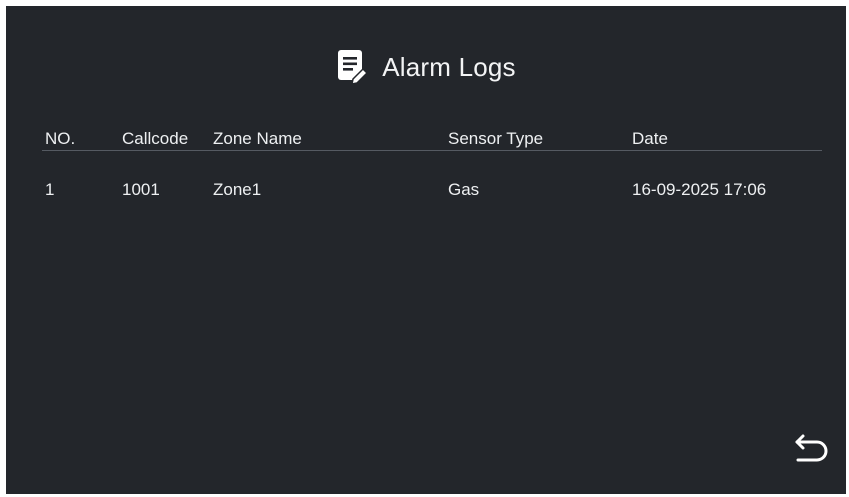  Describe the element at coordinates (432, 150) in the screenshot. I see `header-divider` at that location.